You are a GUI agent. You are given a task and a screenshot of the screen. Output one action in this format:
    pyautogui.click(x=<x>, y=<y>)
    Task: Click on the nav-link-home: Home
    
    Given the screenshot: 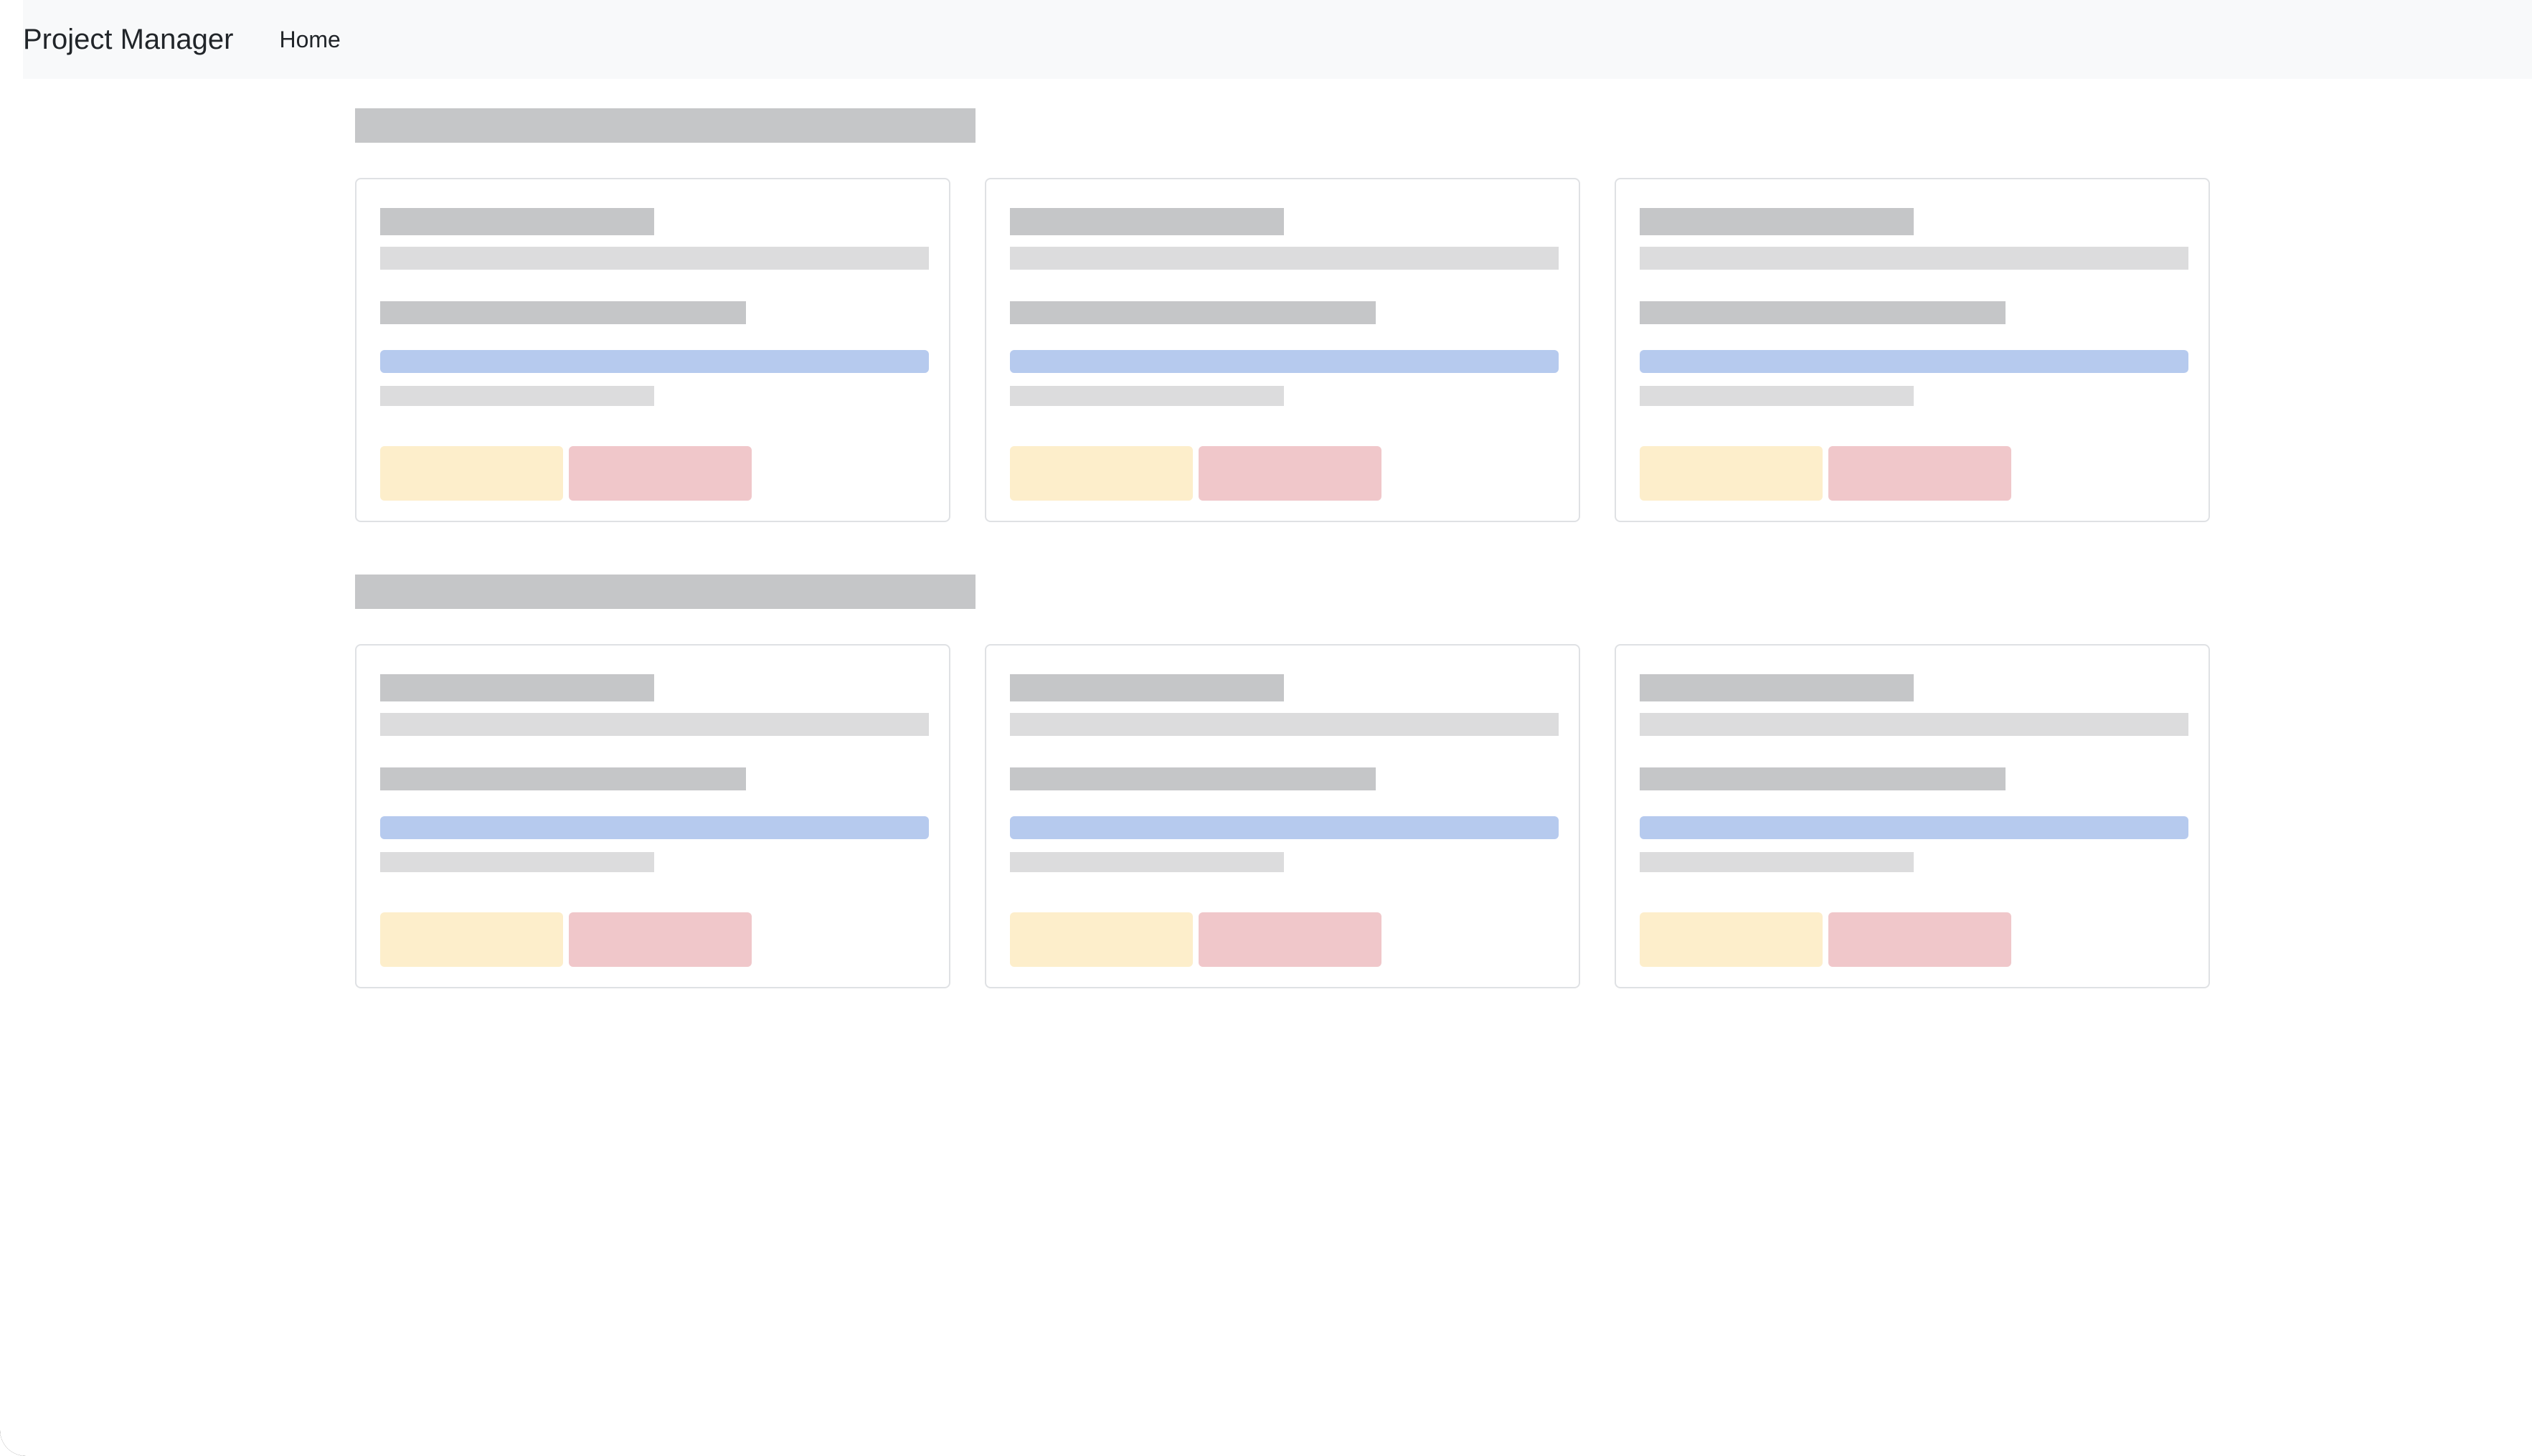 What is the action you would take?
    pyautogui.click(x=309, y=40)
    